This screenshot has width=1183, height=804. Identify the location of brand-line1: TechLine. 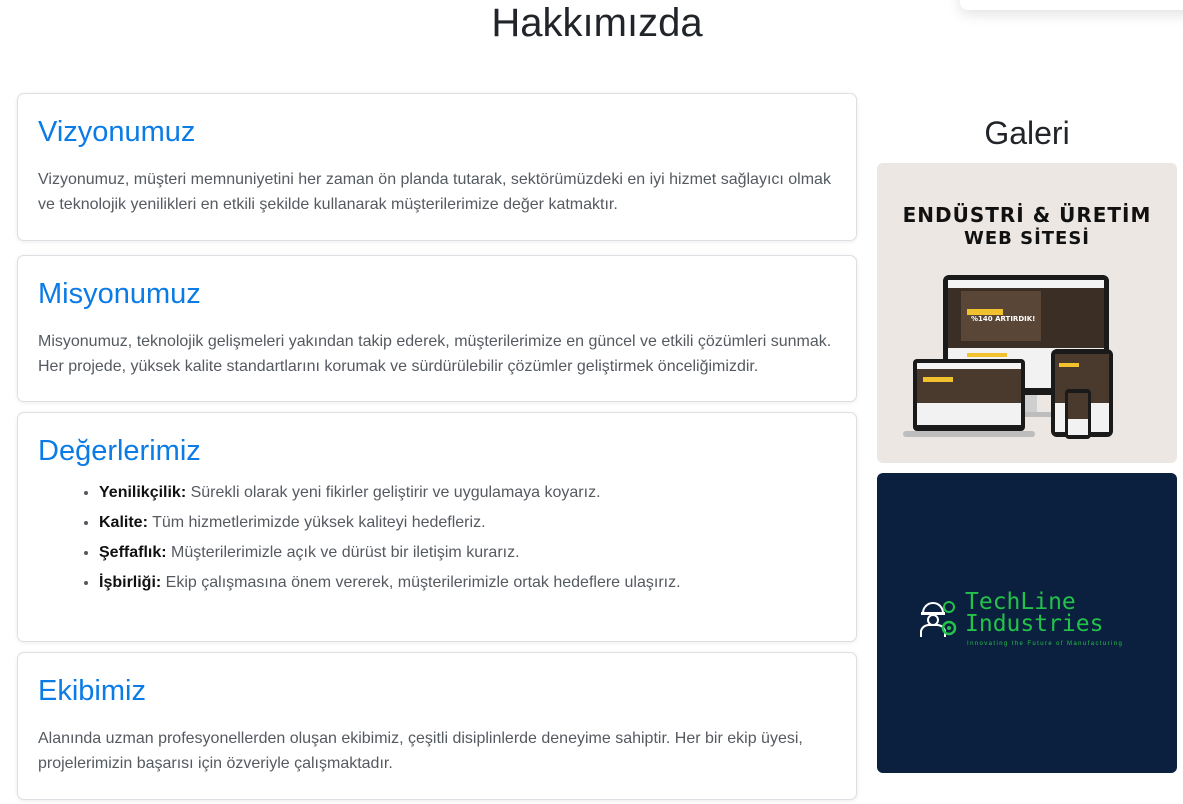
(1020, 602).